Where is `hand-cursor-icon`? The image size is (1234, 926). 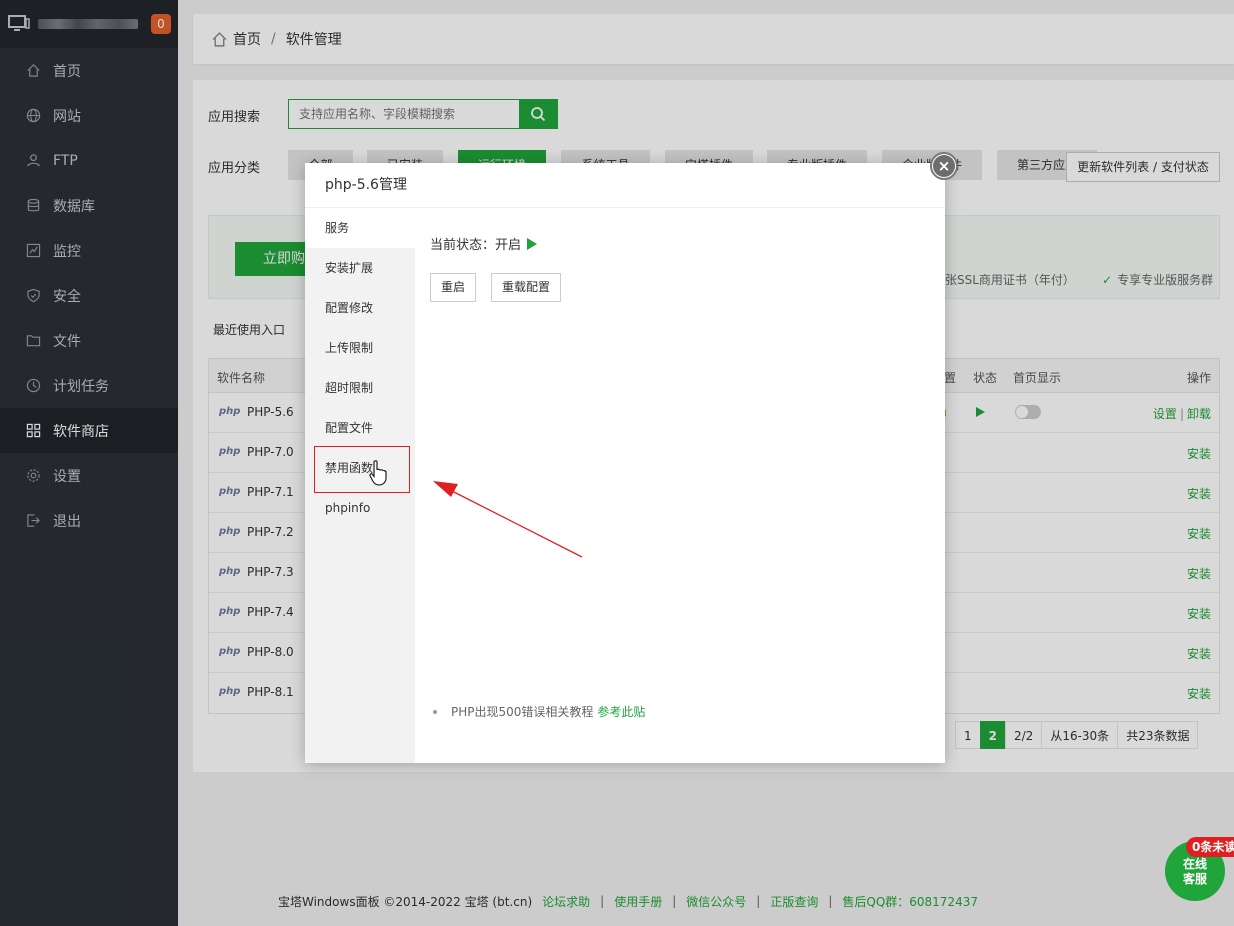
hand-cursor-icon is located at coordinates (378, 473).